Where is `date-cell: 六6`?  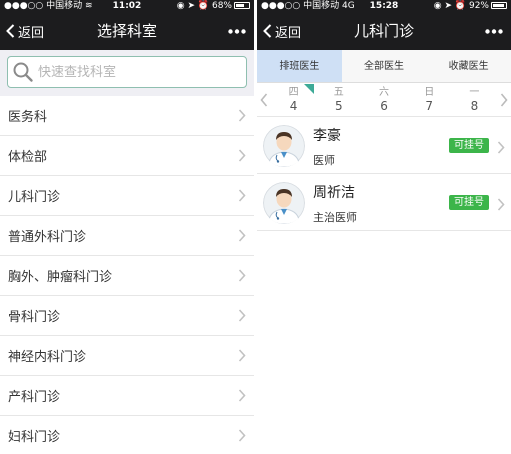
date-cell: 六6 is located at coordinates (383, 100).